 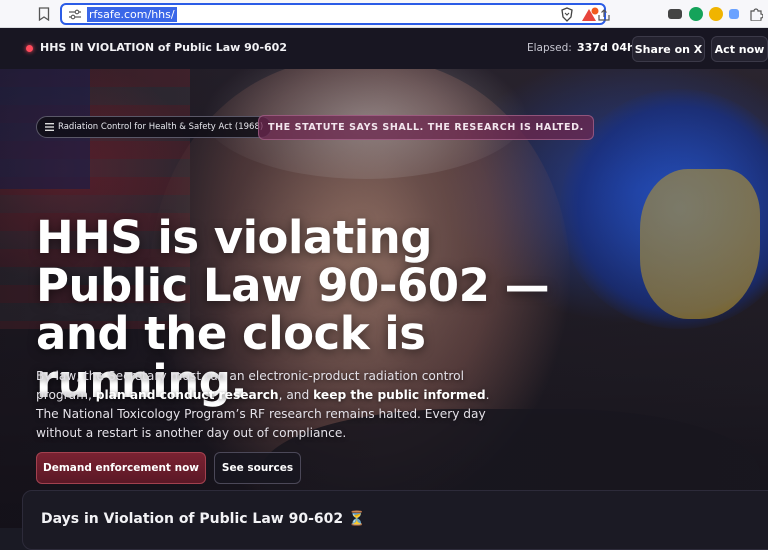 What do you see at coordinates (335, 14) in the screenshot?
I see `address-bar: rfsafe.com/hhs/` at bounding box center [335, 14].